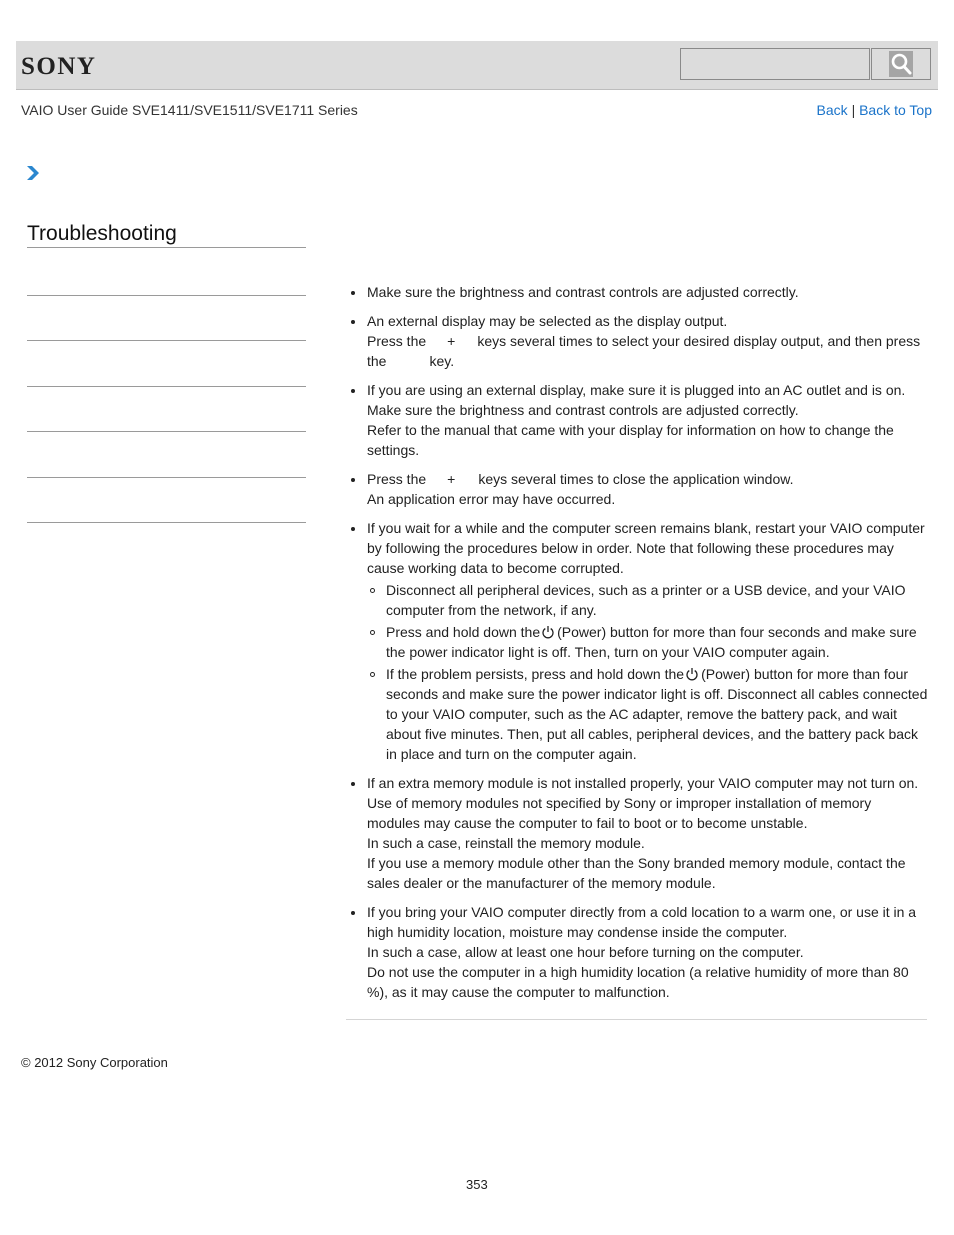 The image size is (954, 1235). What do you see at coordinates (33, 173) in the screenshot?
I see `chevron-right-icon` at bounding box center [33, 173].